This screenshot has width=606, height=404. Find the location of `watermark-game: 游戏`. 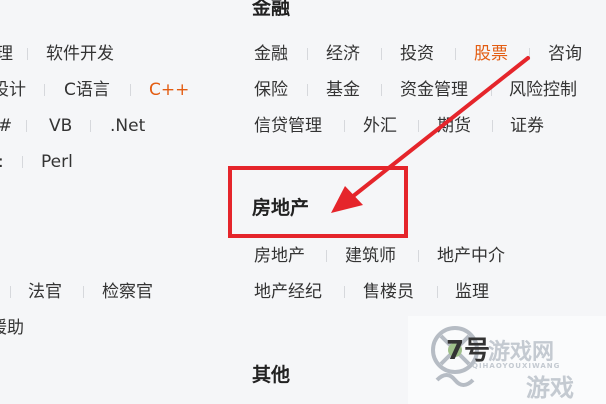

watermark-game: 游戏 is located at coordinates (550, 388).